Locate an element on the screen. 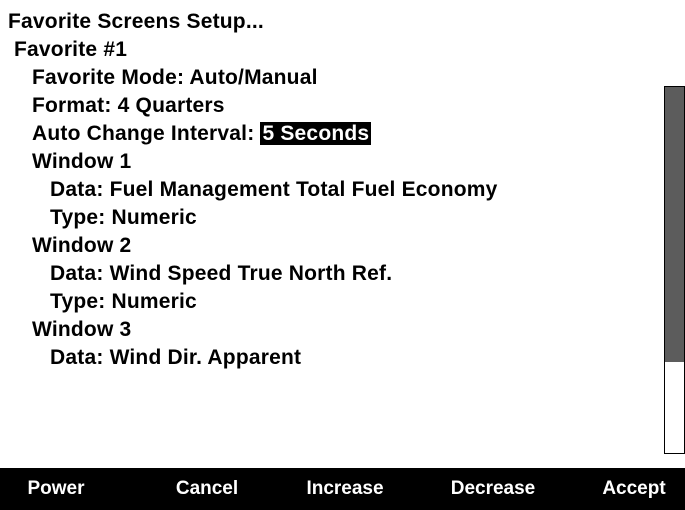 The width and height of the screenshot is (685, 510). auto-change-interval-row: Auto Change Interval: 5 Seconds is located at coordinates (202, 134).